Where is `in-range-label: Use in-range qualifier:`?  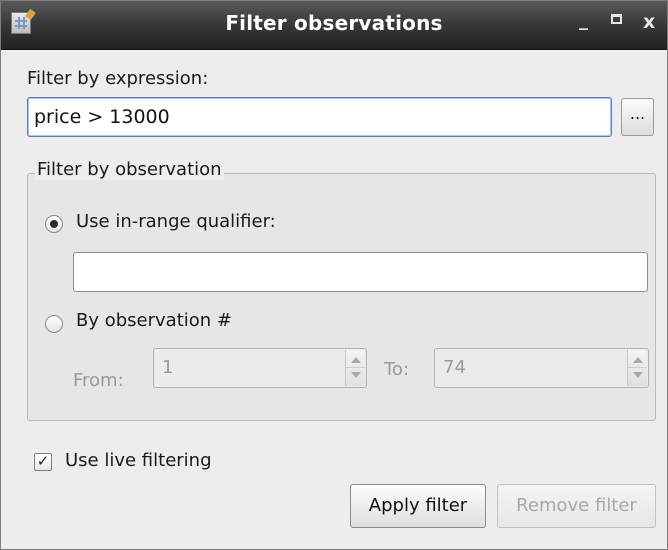 in-range-label: Use in-range qualifier: is located at coordinates (176, 221).